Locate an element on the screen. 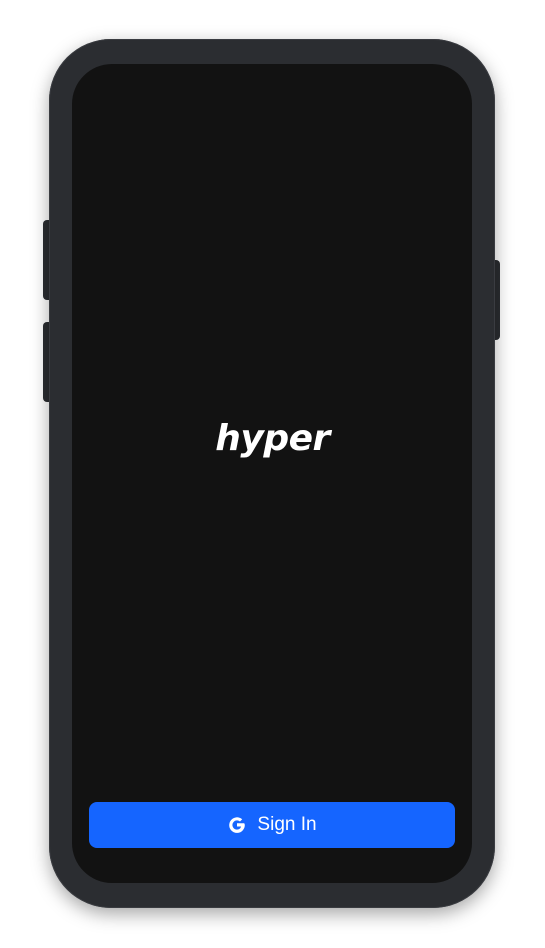 This screenshot has width=545, height=948. google-icon is located at coordinates (237, 825).